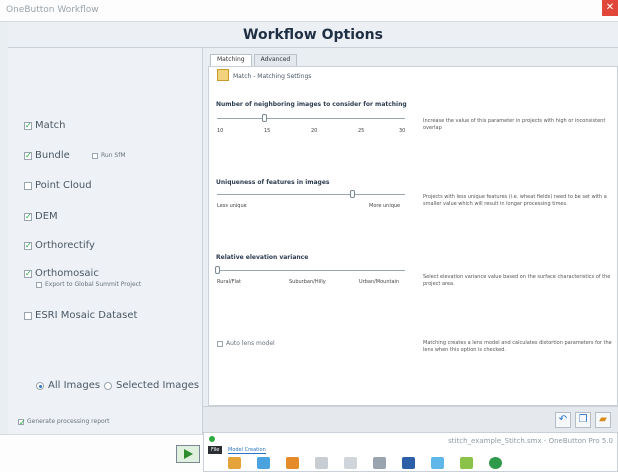 The image size is (618, 472). What do you see at coordinates (603, 420) in the screenshot?
I see `folder-icon: ▰` at bounding box center [603, 420].